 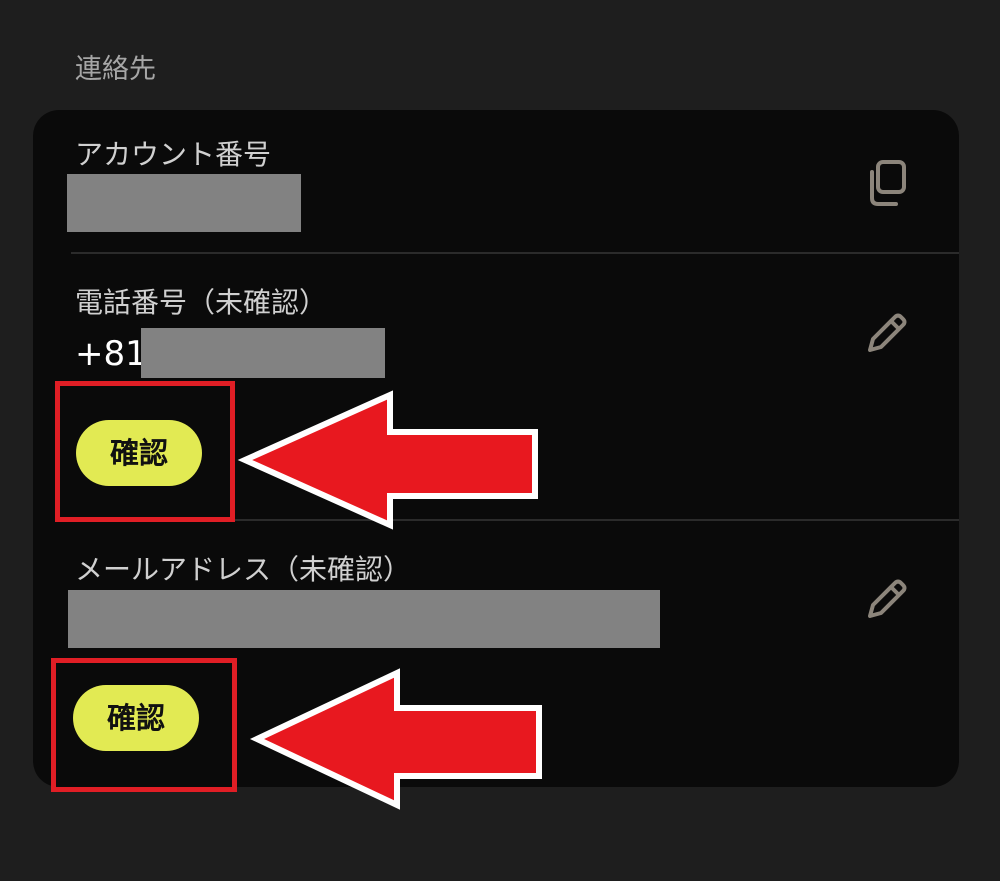 What do you see at coordinates (184, 203) in the screenshot?
I see `account-number-redacted` at bounding box center [184, 203].